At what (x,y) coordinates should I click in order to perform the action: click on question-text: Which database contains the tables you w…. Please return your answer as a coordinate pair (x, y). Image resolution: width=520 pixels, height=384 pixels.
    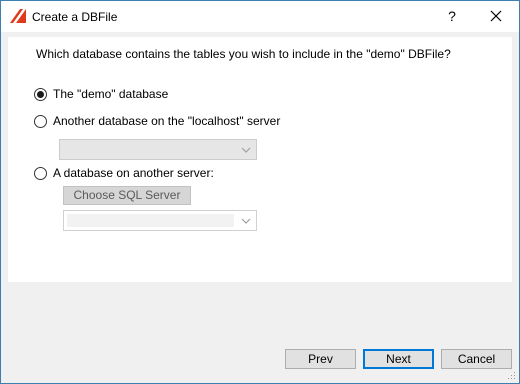
    Looking at the image, I should click on (243, 54).